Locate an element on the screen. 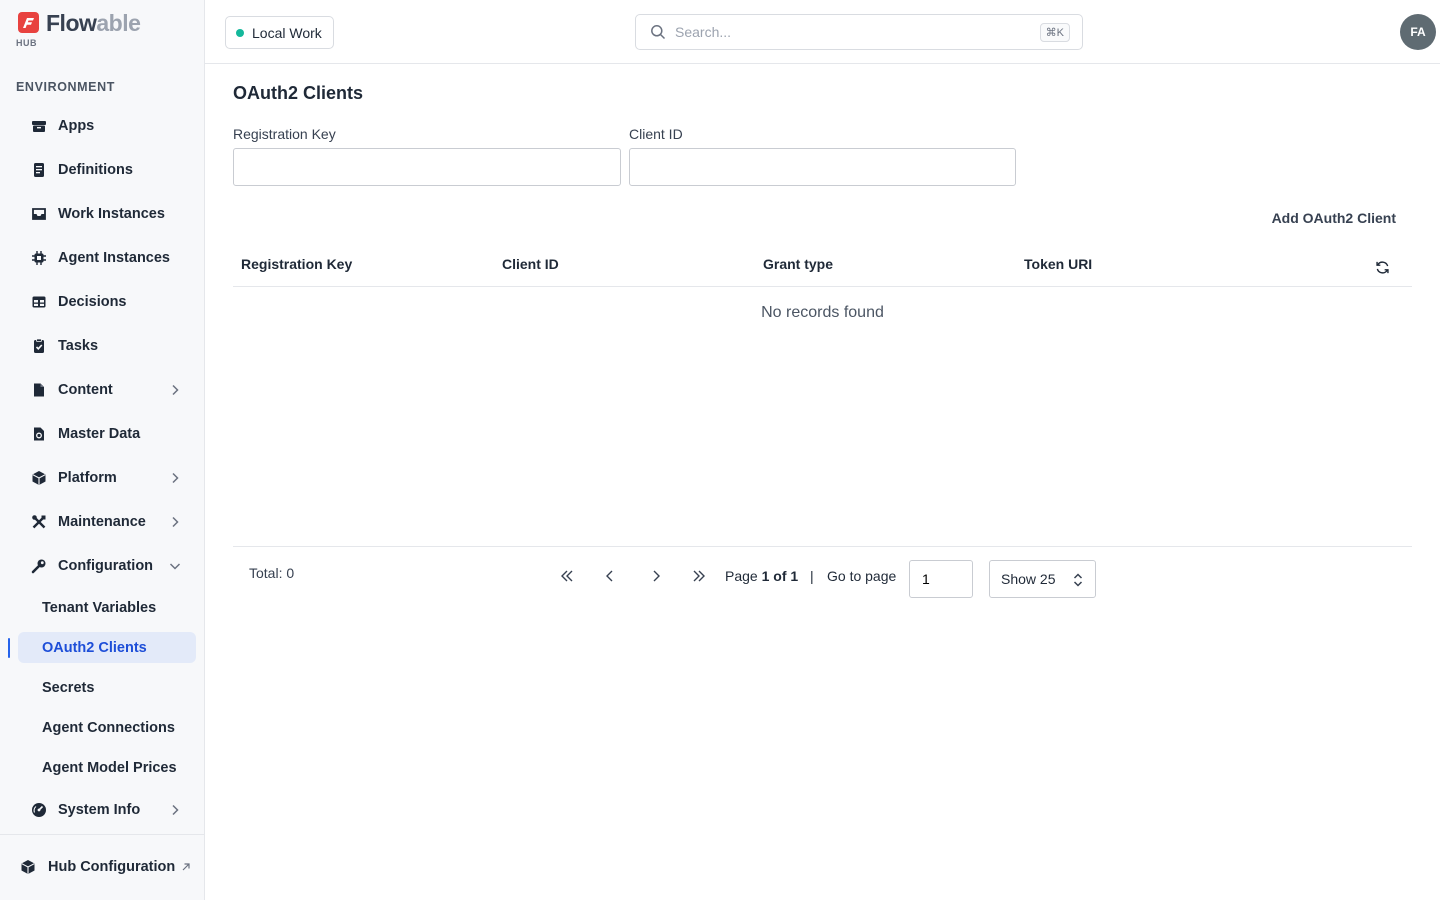 This screenshot has height=900, width=1440. registration-key-label: Registration Key is located at coordinates (284, 134).